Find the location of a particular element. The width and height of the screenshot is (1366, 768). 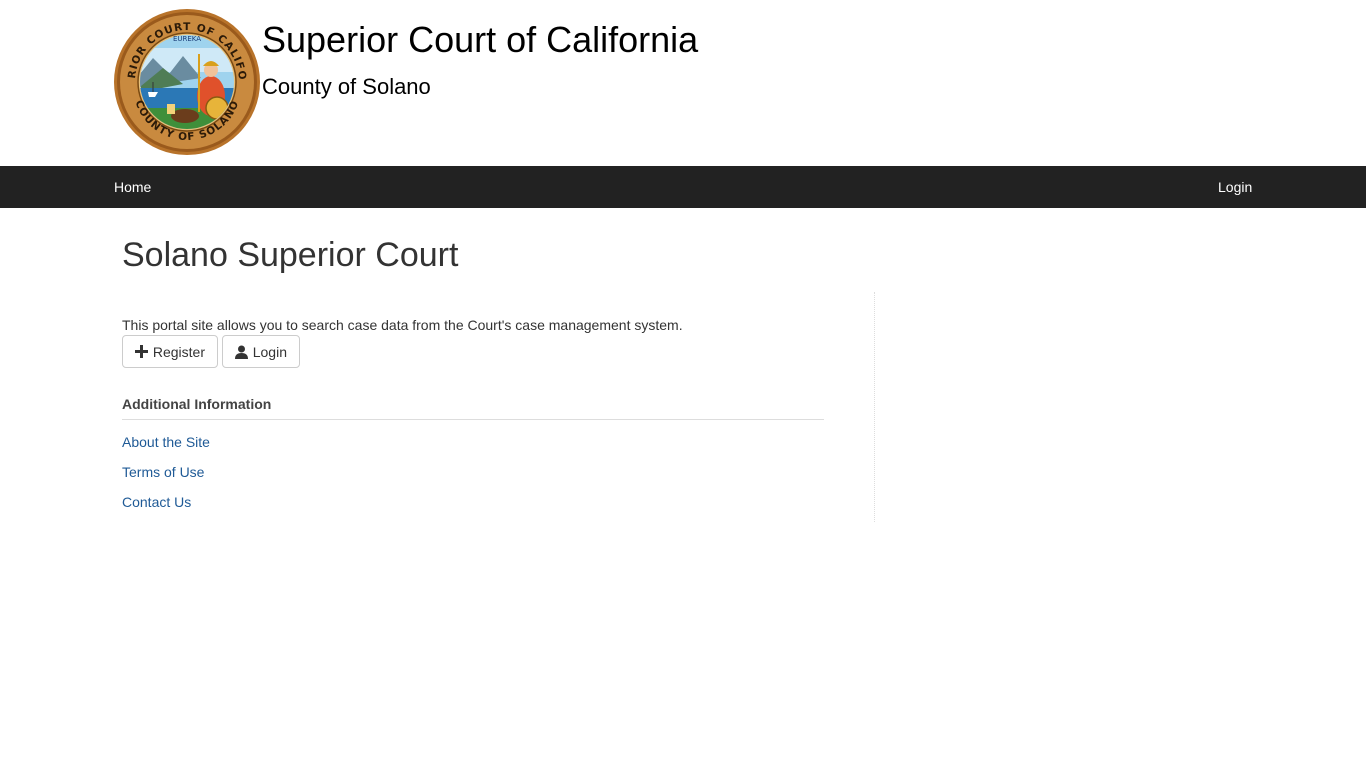

top-navbar: Home Login is located at coordinates (683, 187).